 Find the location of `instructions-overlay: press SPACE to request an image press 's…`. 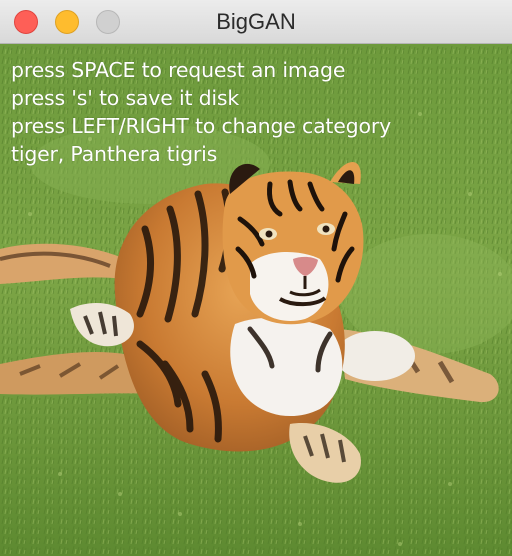

instructions-overlay: press SPACE to request an image press 's… is located at coordinates (201, 112).